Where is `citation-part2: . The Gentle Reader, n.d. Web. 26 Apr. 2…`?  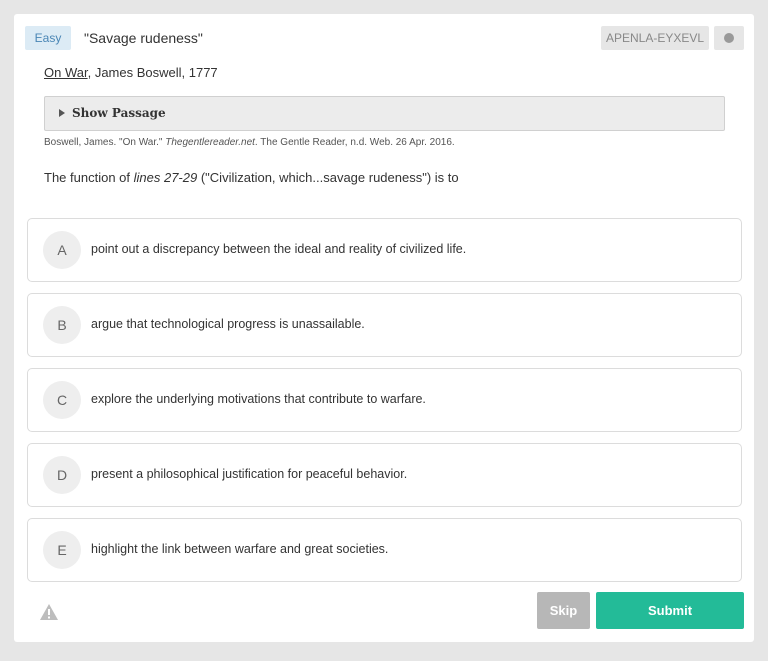
citation-part2: . The Gentle Reader, n.d. Web. 26 Apr. 2… is located at coordinates (354, 142).